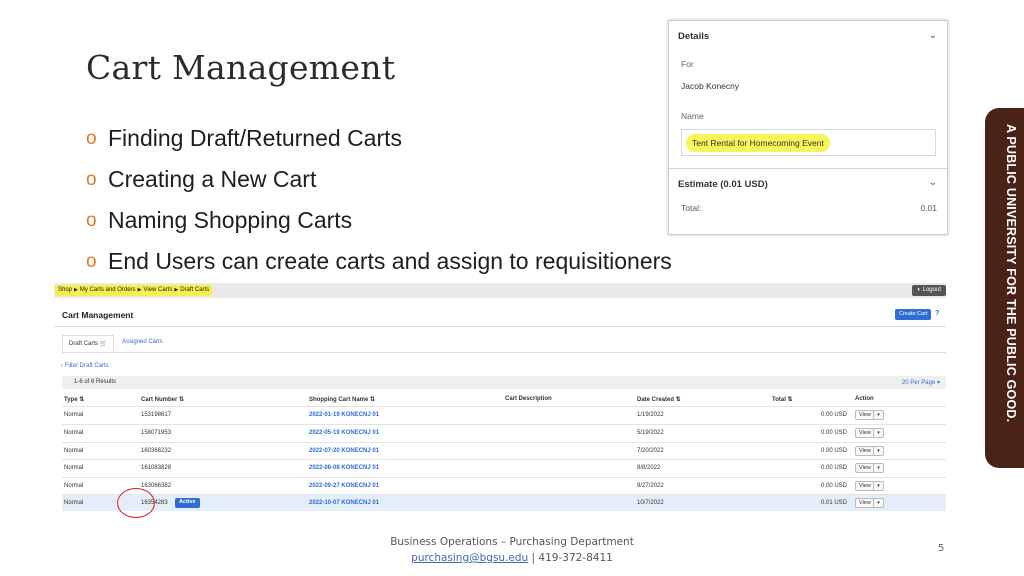 This screenshot has height=576, width=1024. I want to click on column-header-type: Type ⇅, so click(74, 399).